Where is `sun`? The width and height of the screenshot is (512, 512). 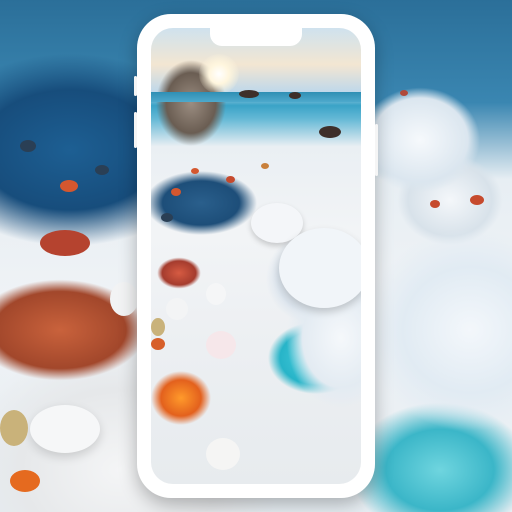 sun is located at coordinates (219, 74).